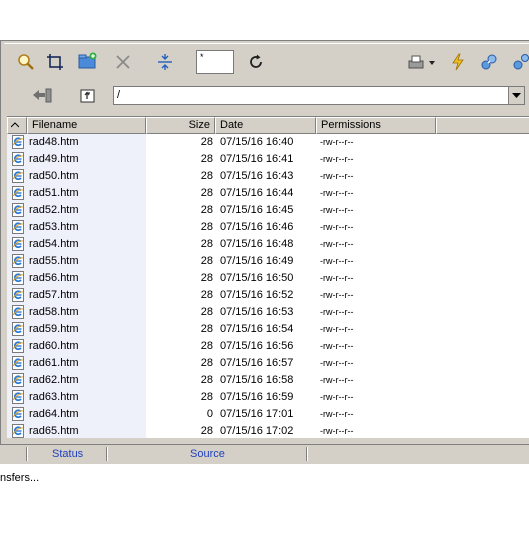 This screenshot has height=541, width=529. Describe the element at coordinates (264, 454) in the screenshot. I see `transfer-status-bar: Status Source` at that location.